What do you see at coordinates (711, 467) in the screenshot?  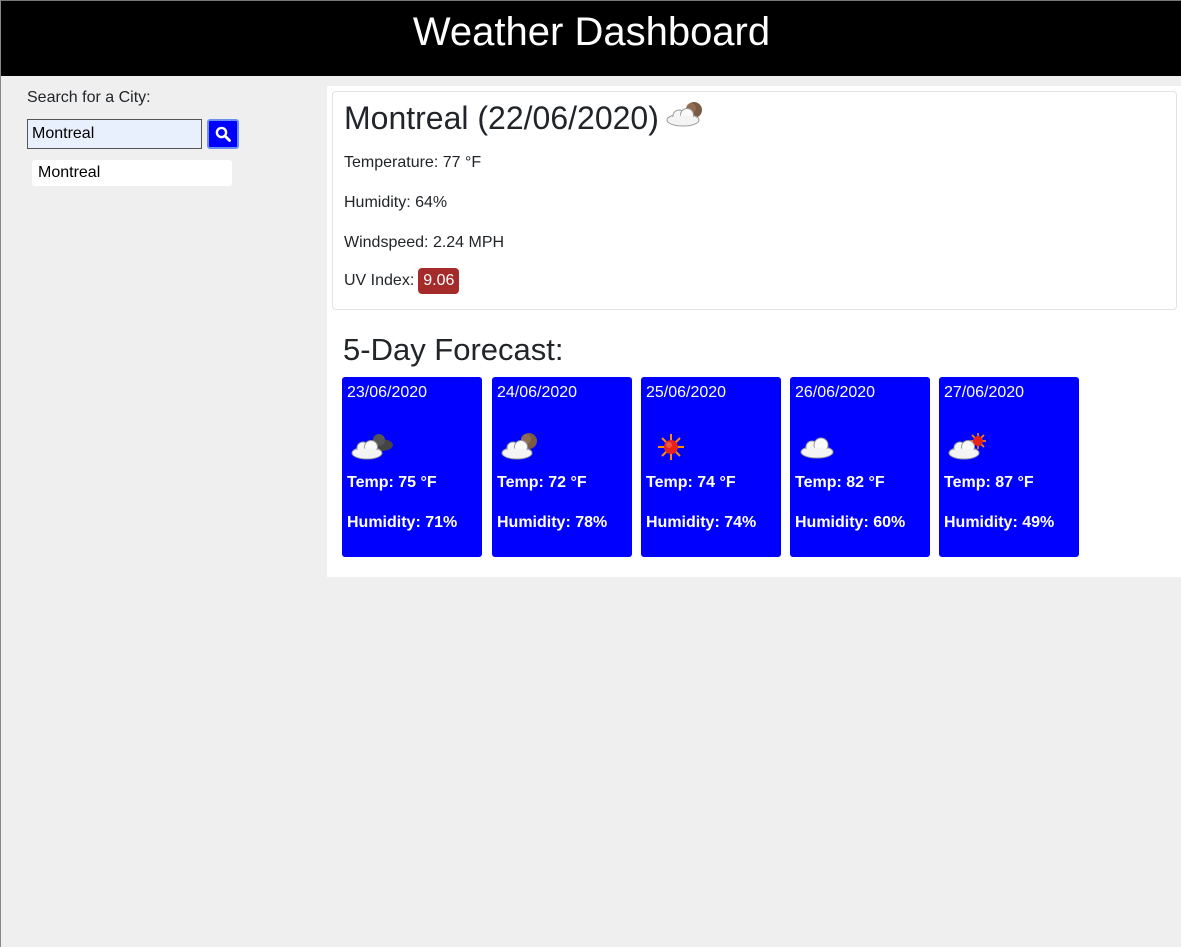 I see `forecast-card: 25/06/2020 Temp: 74 °F Humidity: 74%` at bounding box center [711, 467].